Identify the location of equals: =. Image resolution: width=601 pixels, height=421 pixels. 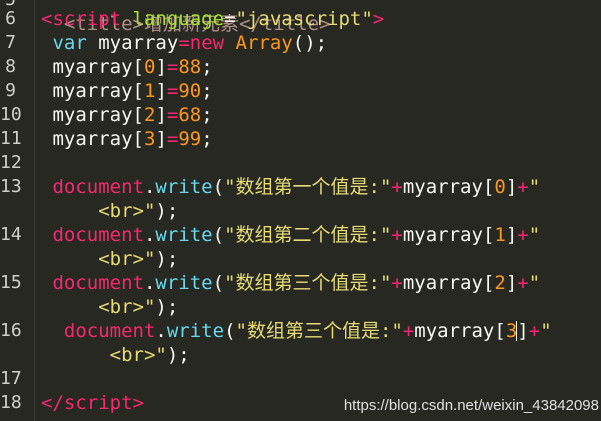
(230, 19).